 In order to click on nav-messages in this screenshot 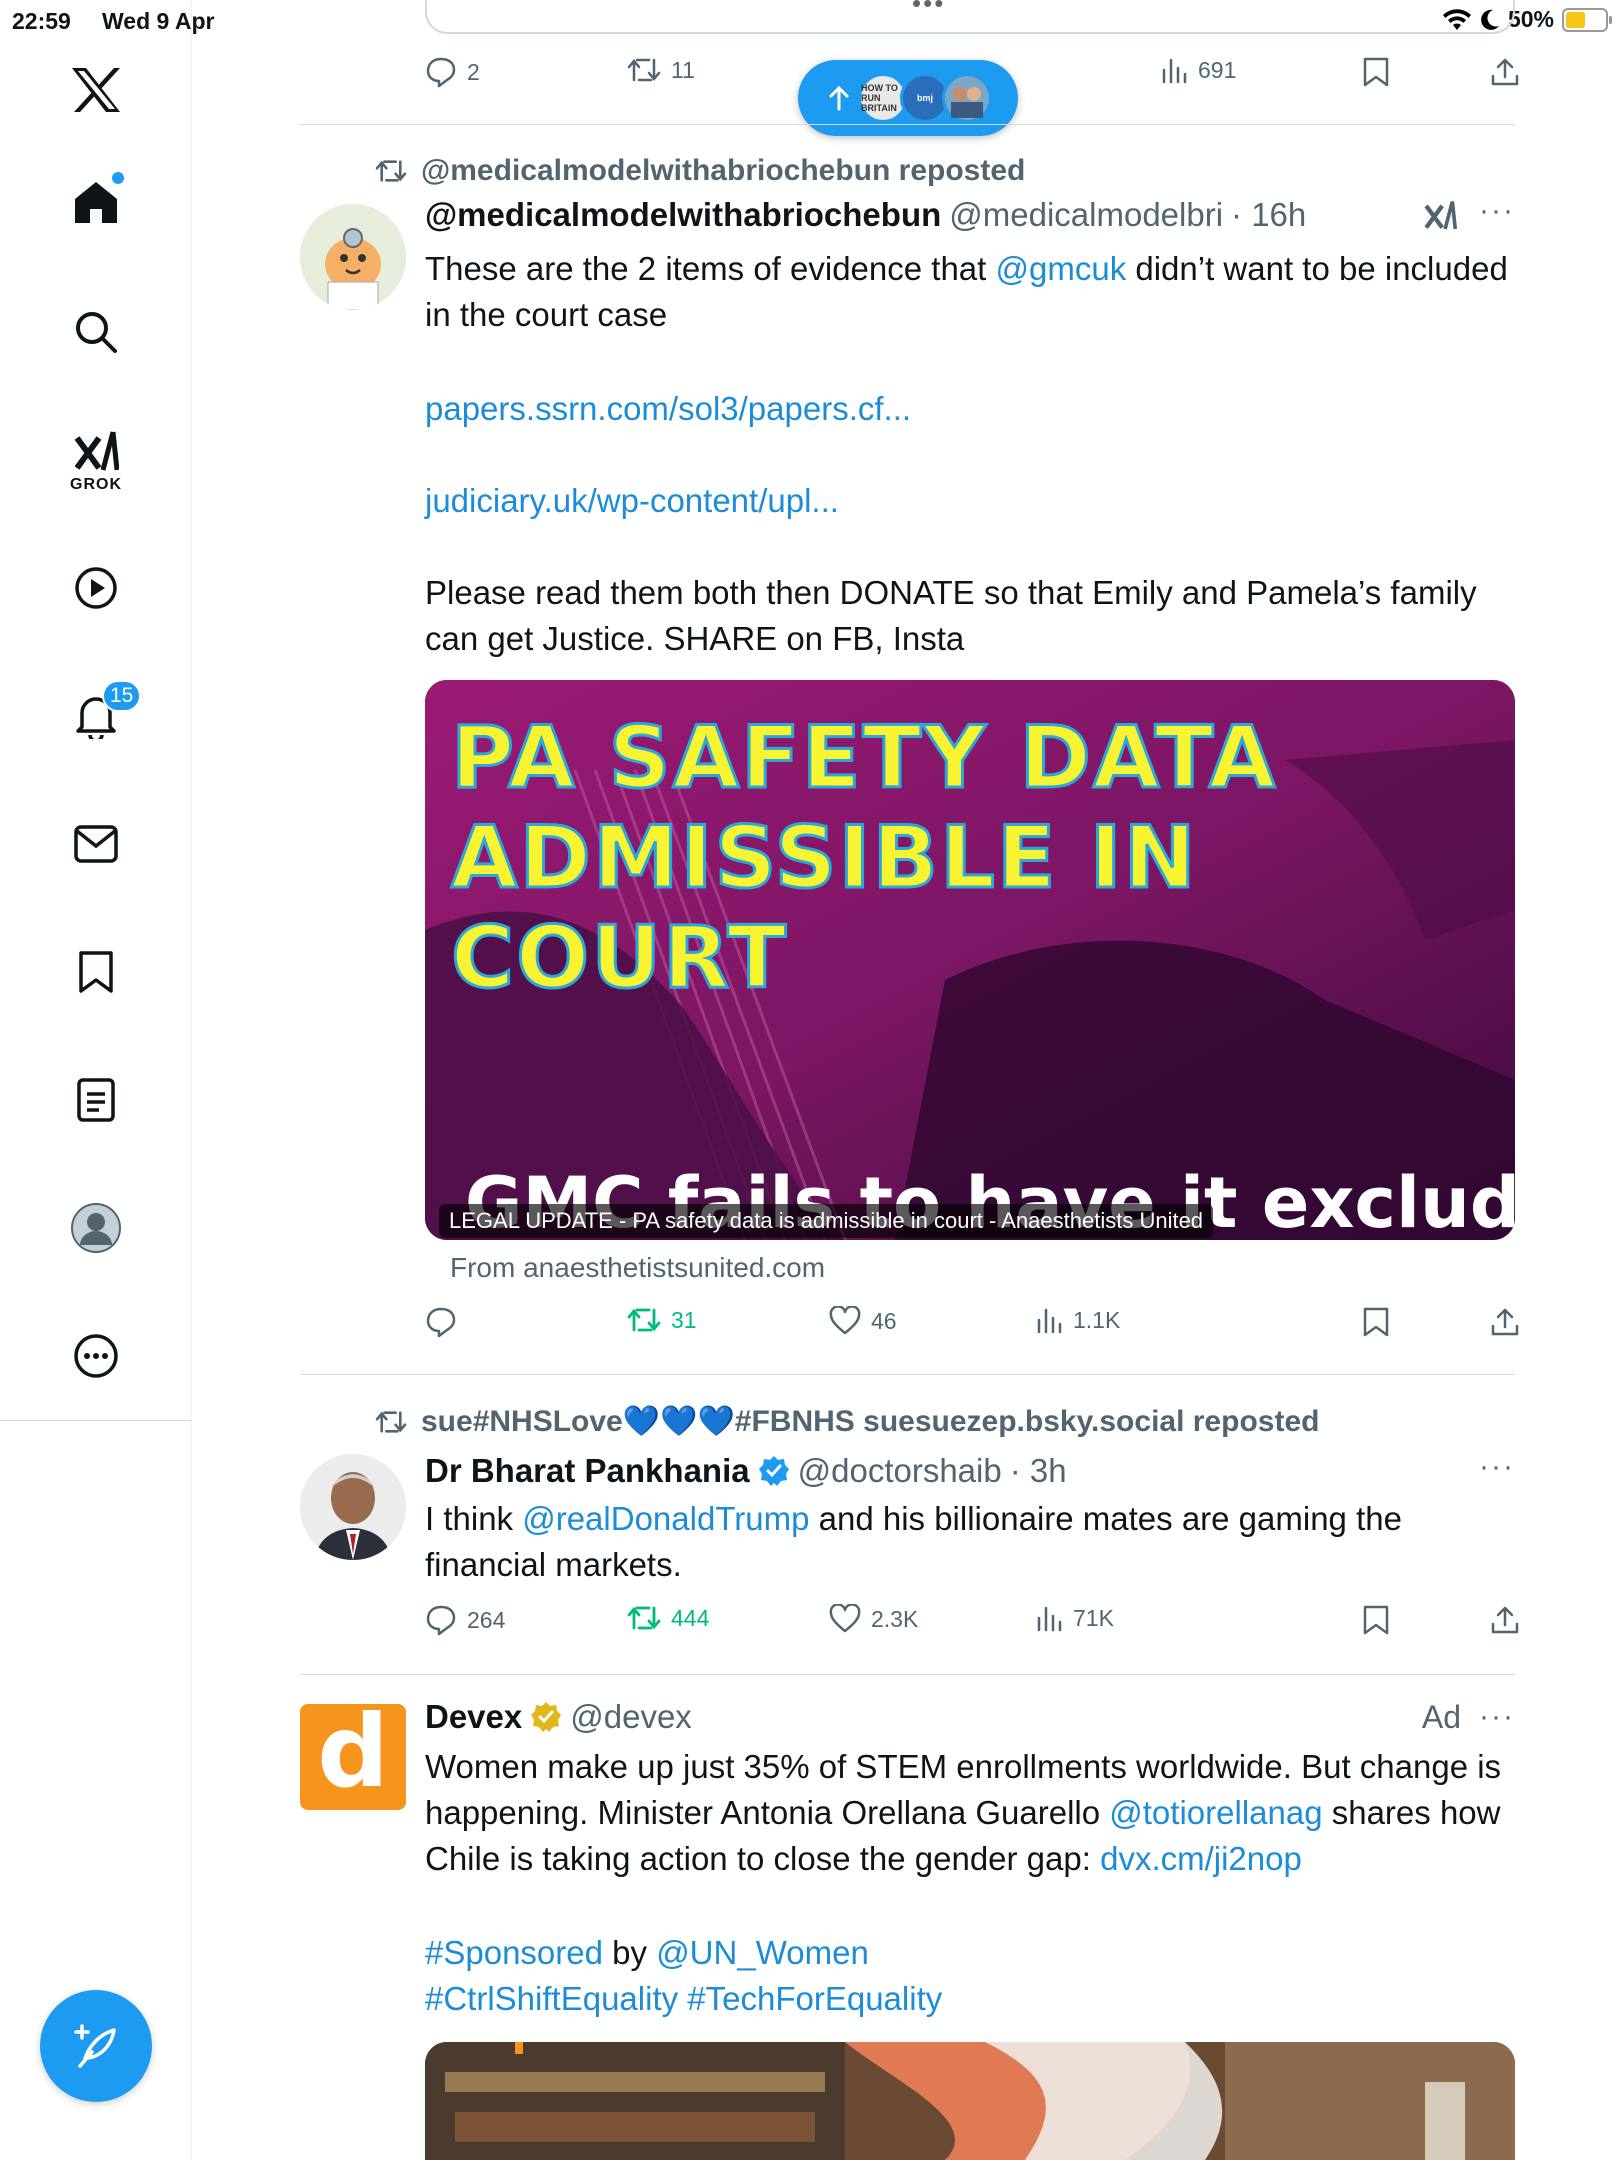, I will do `click(96, 844)`.